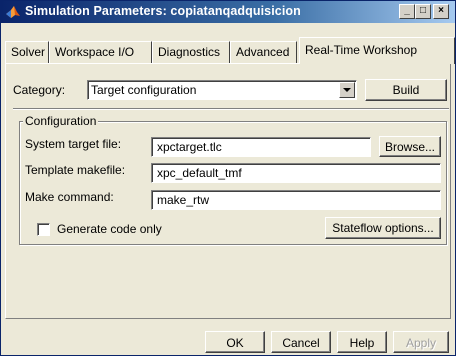  Describe the element at coordinates (191, 52) in the screenshot. I see `tab-diagnostics: Diagnostics` at that location.